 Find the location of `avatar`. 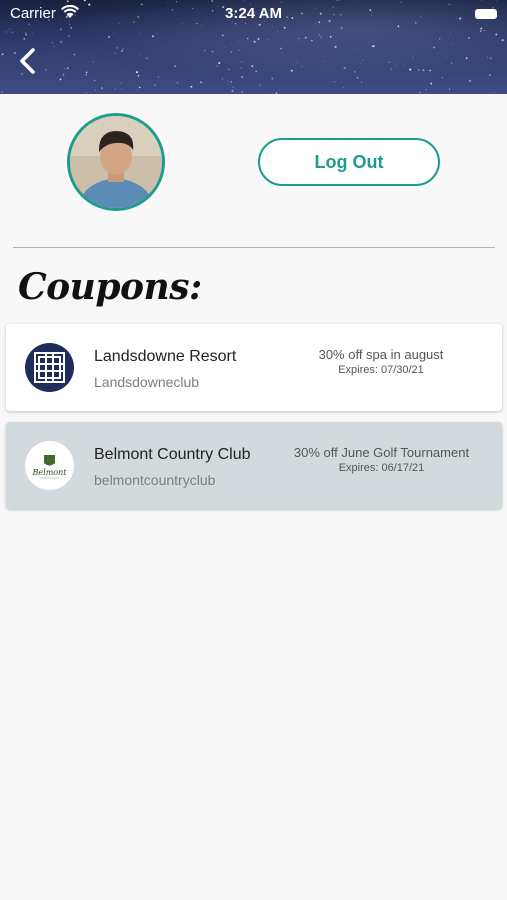

avatar is located at coordinates (116, 162).